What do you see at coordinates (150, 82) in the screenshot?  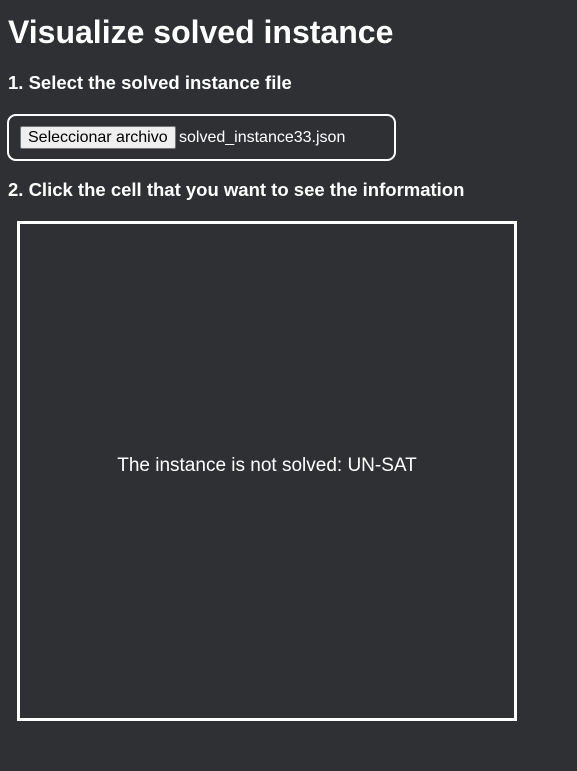 I see `step-1-heading: 1. Select the solved instance file` at bounding box center [150, 82].